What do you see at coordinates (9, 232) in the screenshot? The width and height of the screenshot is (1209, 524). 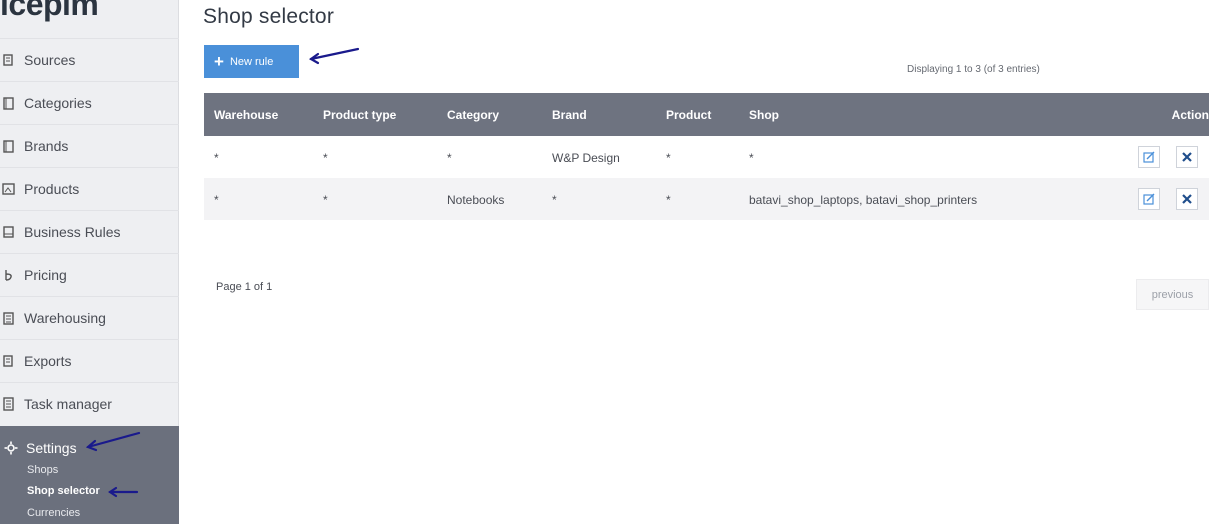 I see `business-rules-icon` at bounding box center [9, 232].